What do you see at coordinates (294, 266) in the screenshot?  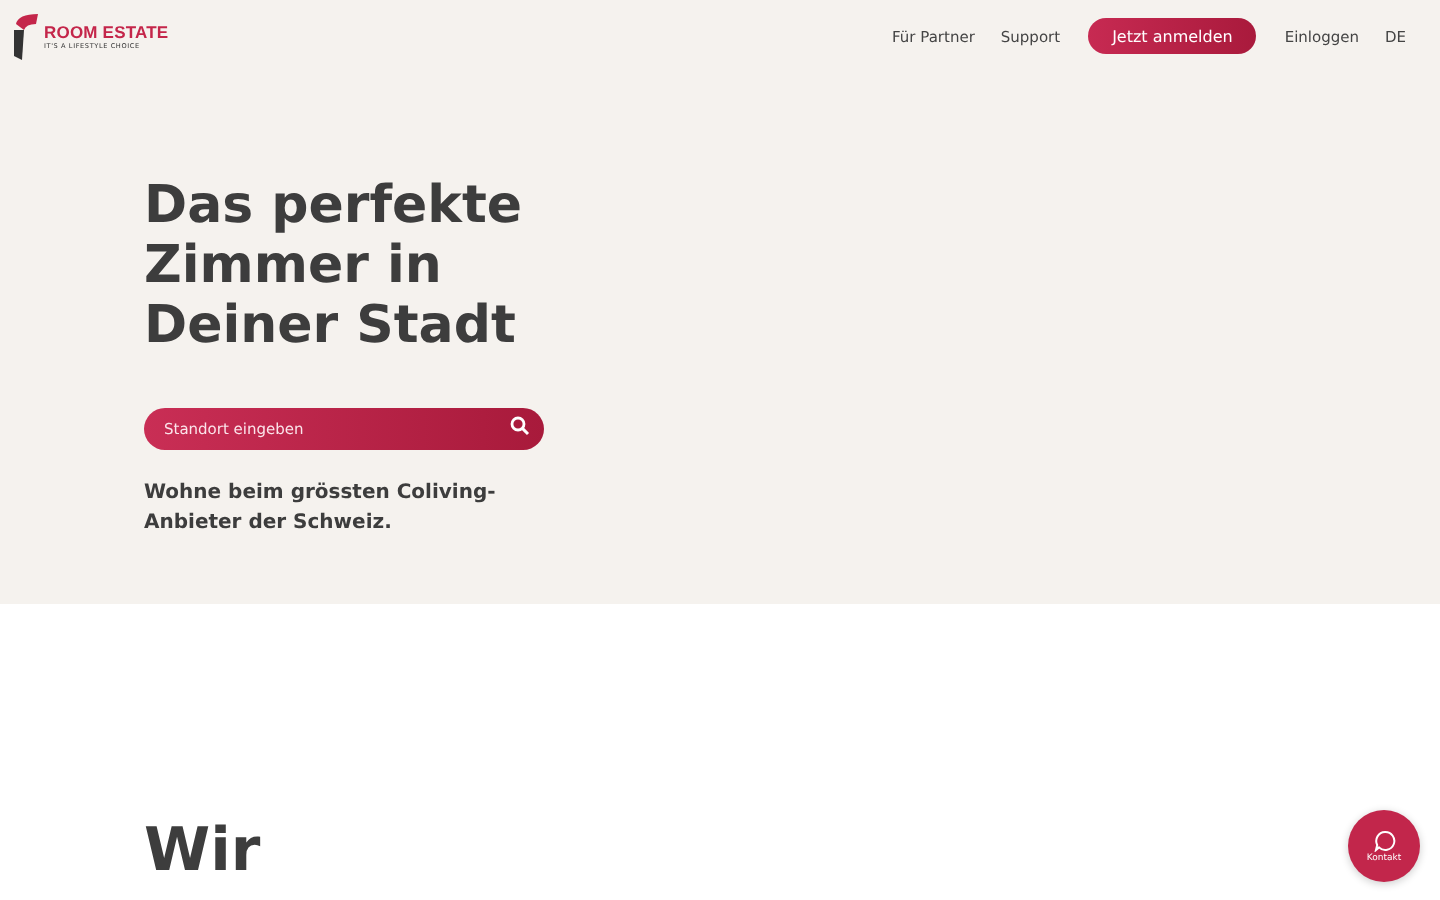 I see `hero-title: Zimmer in` at bounding box center [294, 266].